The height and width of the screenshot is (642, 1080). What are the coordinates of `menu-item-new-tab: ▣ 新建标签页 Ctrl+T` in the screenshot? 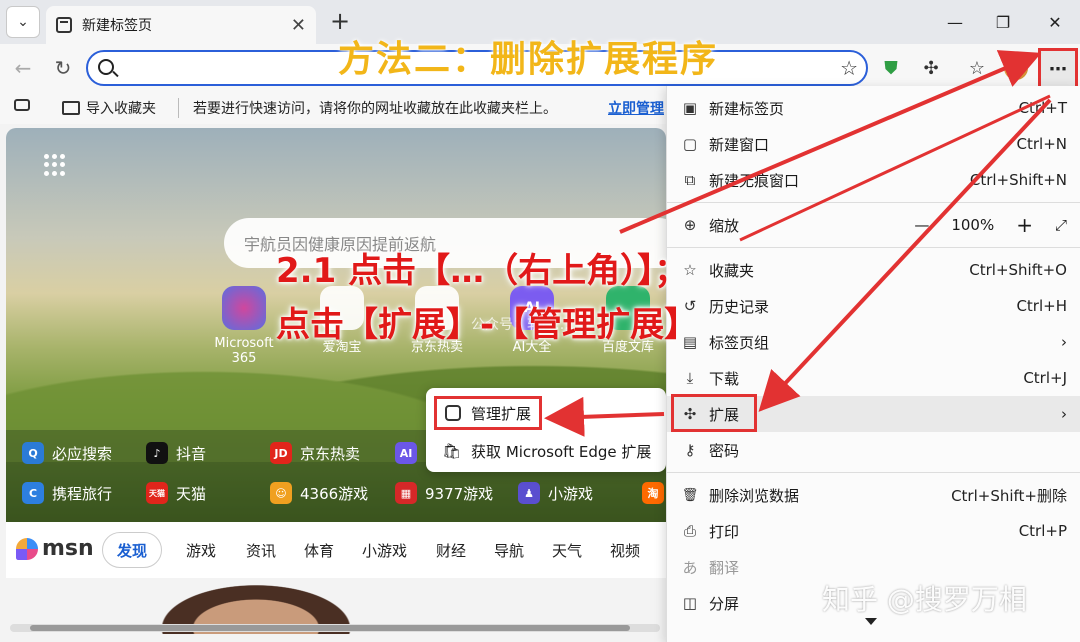 It's located at (873, 108).